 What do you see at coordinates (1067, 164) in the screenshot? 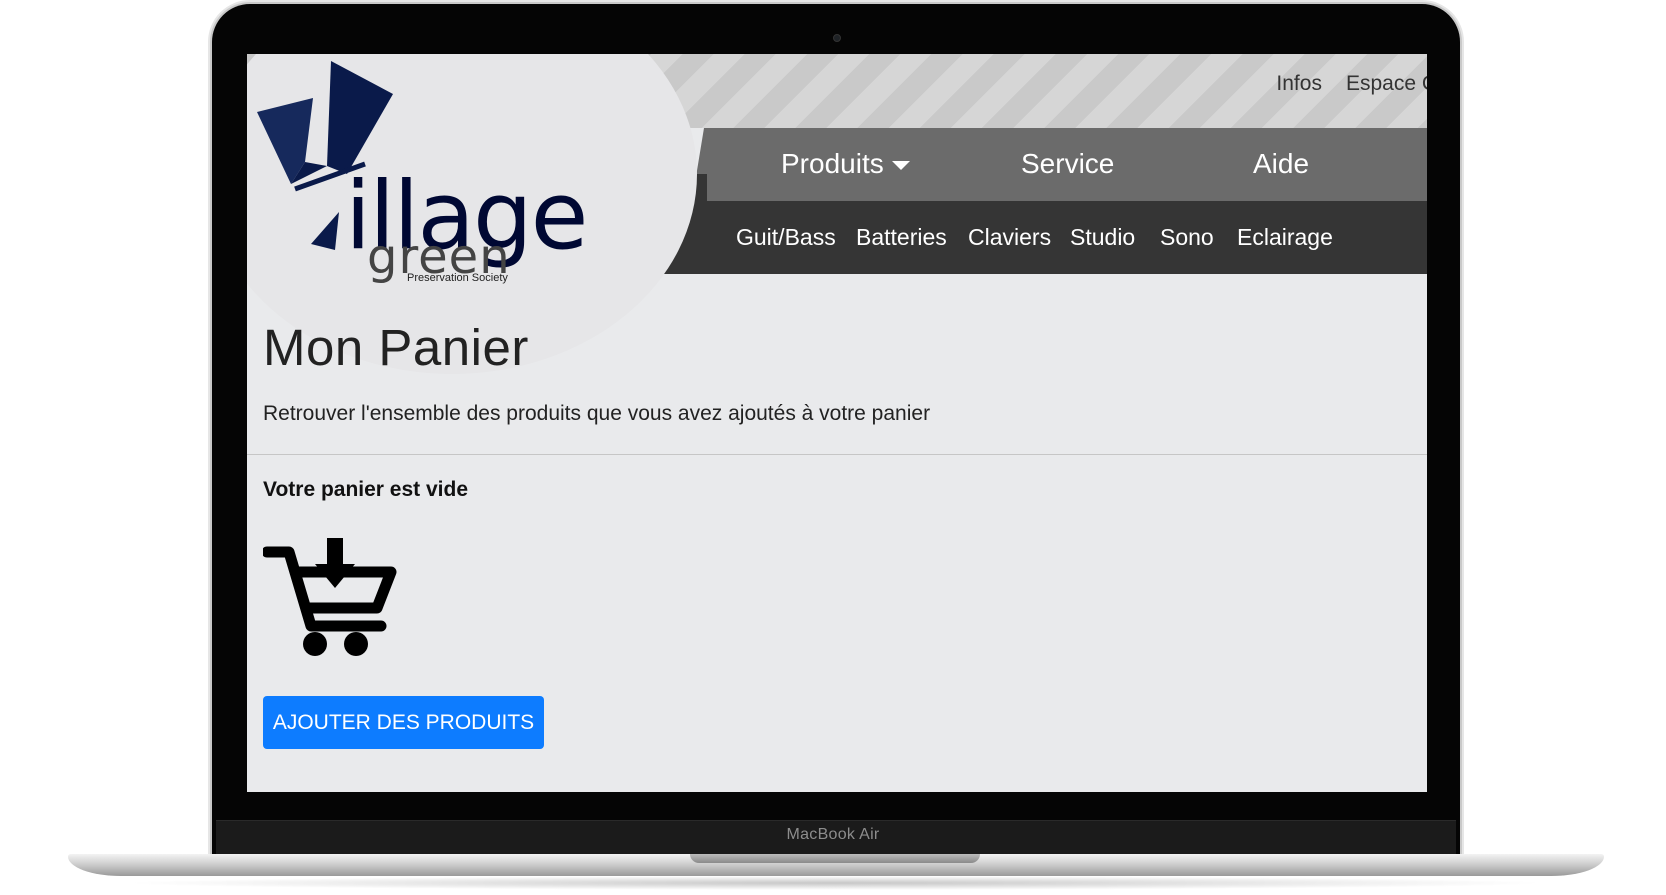
I see `menu-service: Service` at bounding box center [1067, 164].